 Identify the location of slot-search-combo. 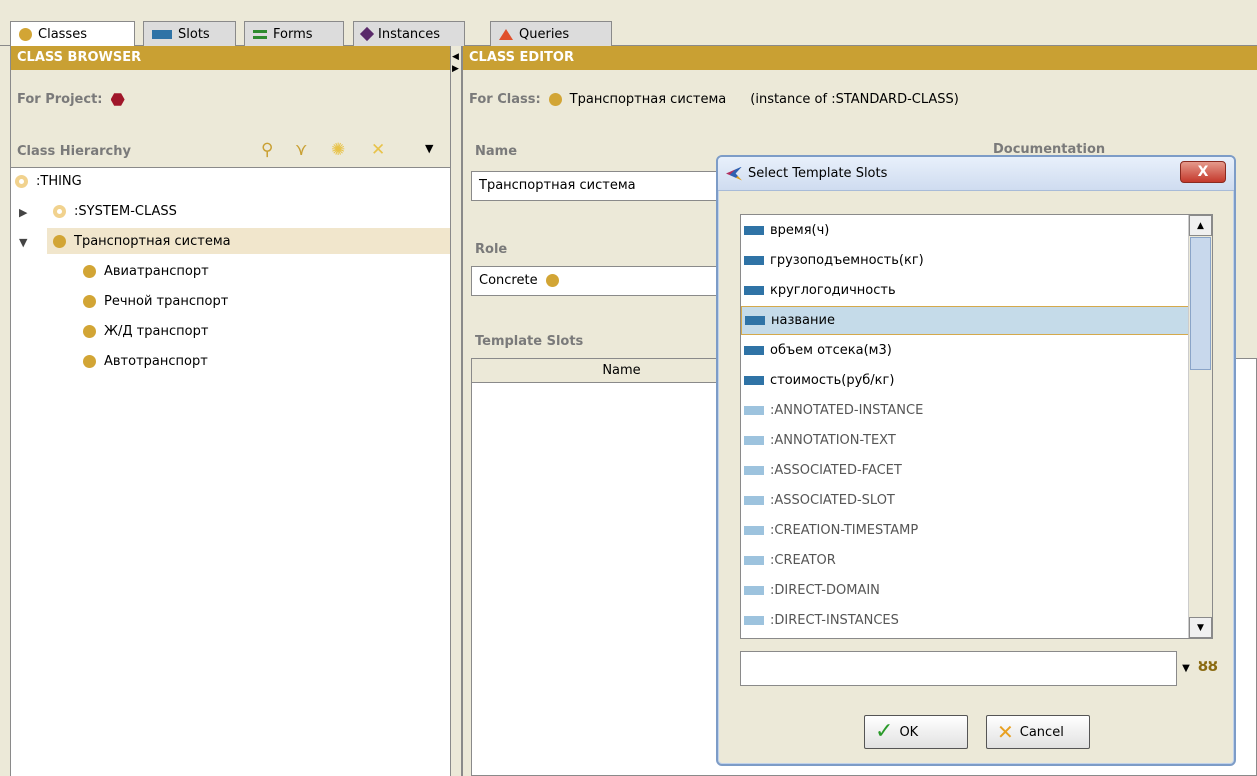
(958, 668).